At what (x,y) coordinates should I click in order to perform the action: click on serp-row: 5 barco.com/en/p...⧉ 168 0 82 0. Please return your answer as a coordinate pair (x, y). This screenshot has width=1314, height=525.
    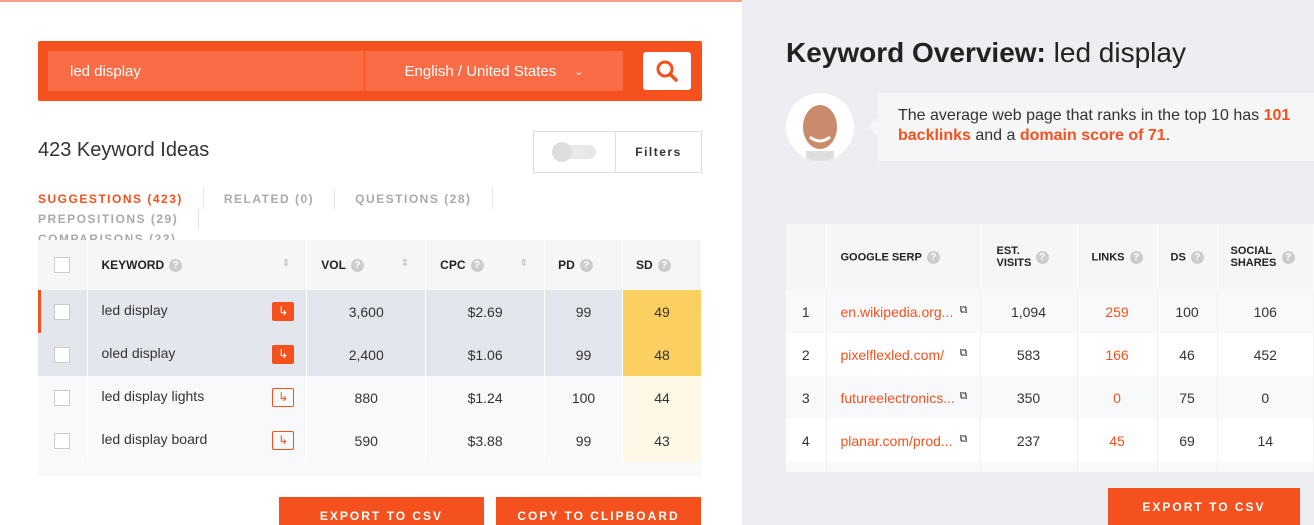
    Looking at the image, I should click on (1050, 467).